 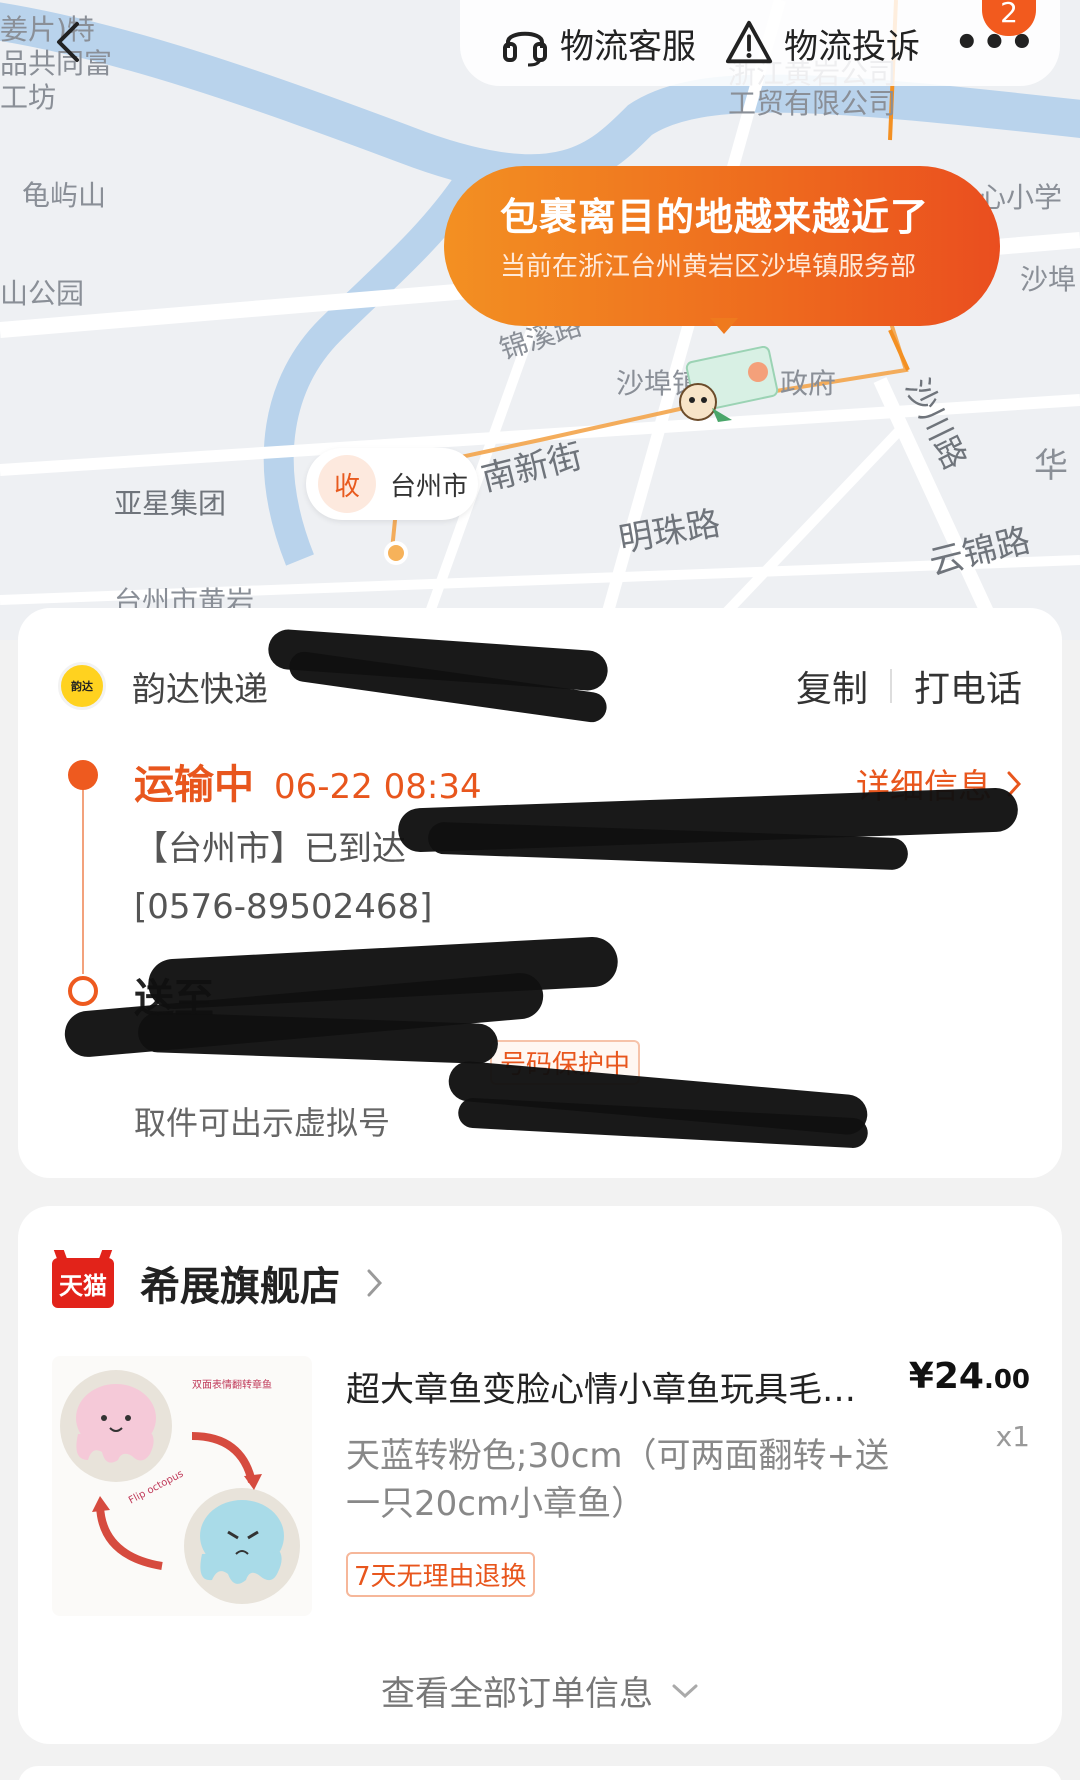 I want to click on courier-truck-icon, so click(x=729, y=384).